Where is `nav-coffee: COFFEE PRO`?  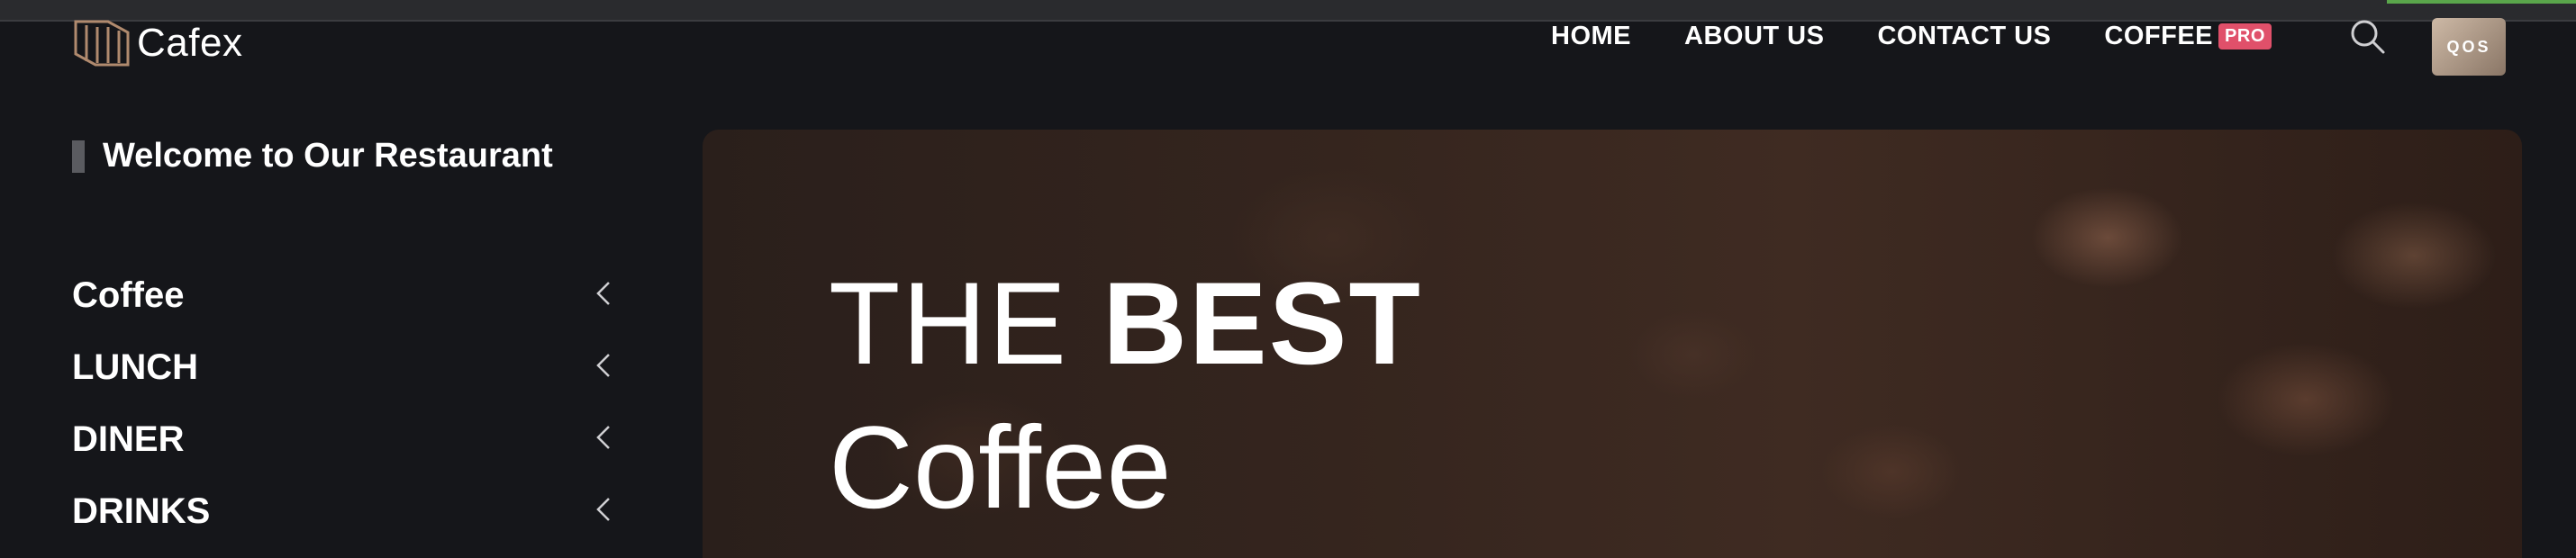 nav-coffee: COFFEE PRO is located at coordinates (2188, 36).